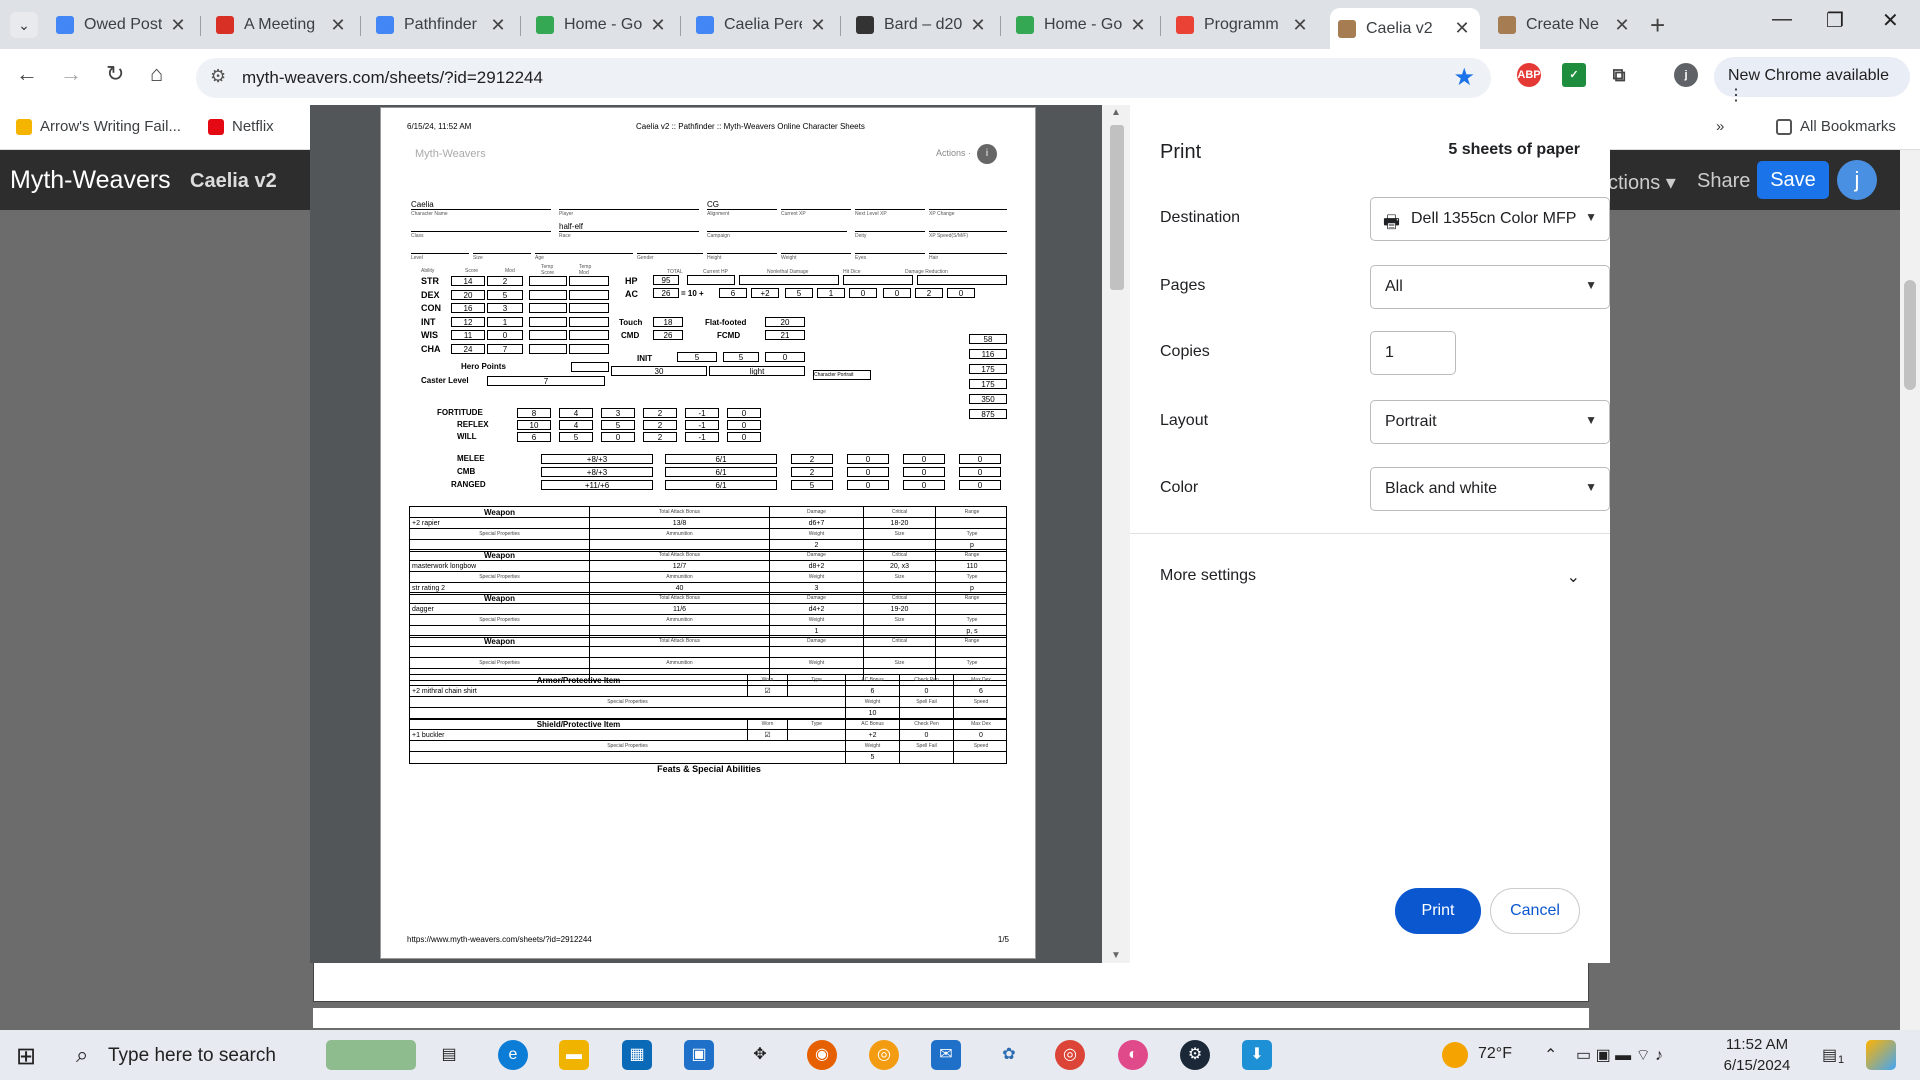 The width and height of the screenshot is (1920, 1080). Describe the element at coordinates (1070, 1055) in the screenshot. I see `chrome-icon: ◎` at that location.